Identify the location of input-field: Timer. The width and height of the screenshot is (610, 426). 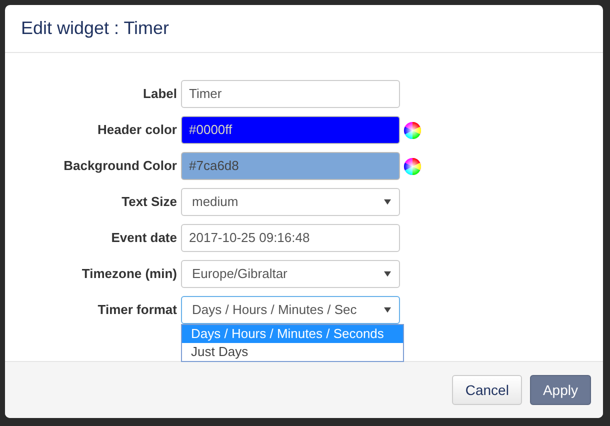
(290, 94).